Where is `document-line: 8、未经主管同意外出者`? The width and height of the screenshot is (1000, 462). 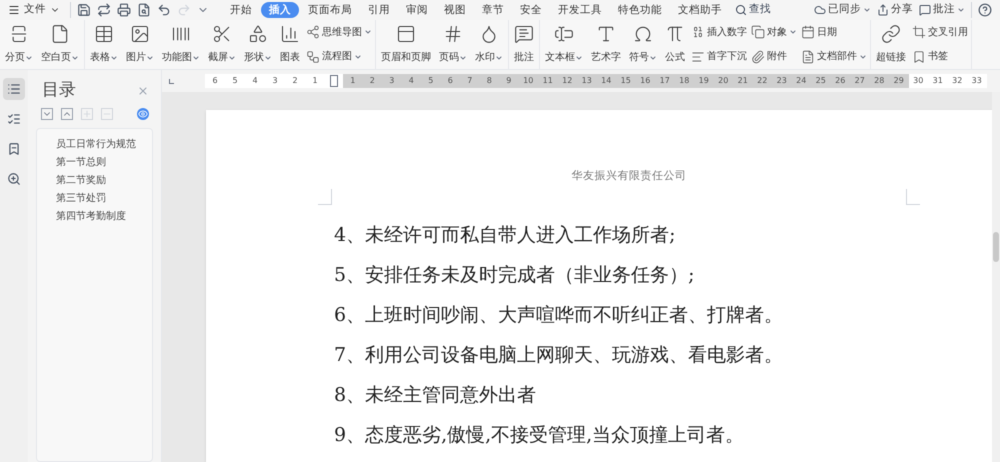 document-line: 8、未经主管同意外出者 is located at coordinates (435, 395).